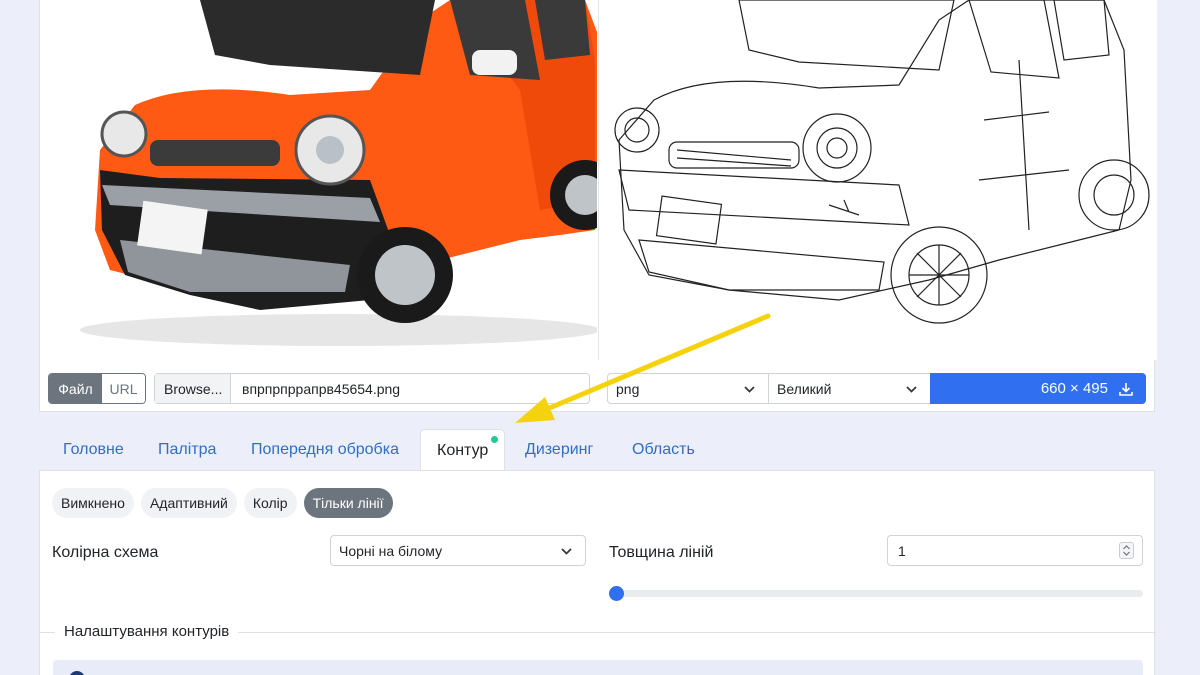 Image resolution: width=1200 pixels, height=675 pixels. What do you see at coordinates (147, 631) in the screenshot?
I see `contour-settings-legend: Налаштування контурів` at bounding box center [147, 631].